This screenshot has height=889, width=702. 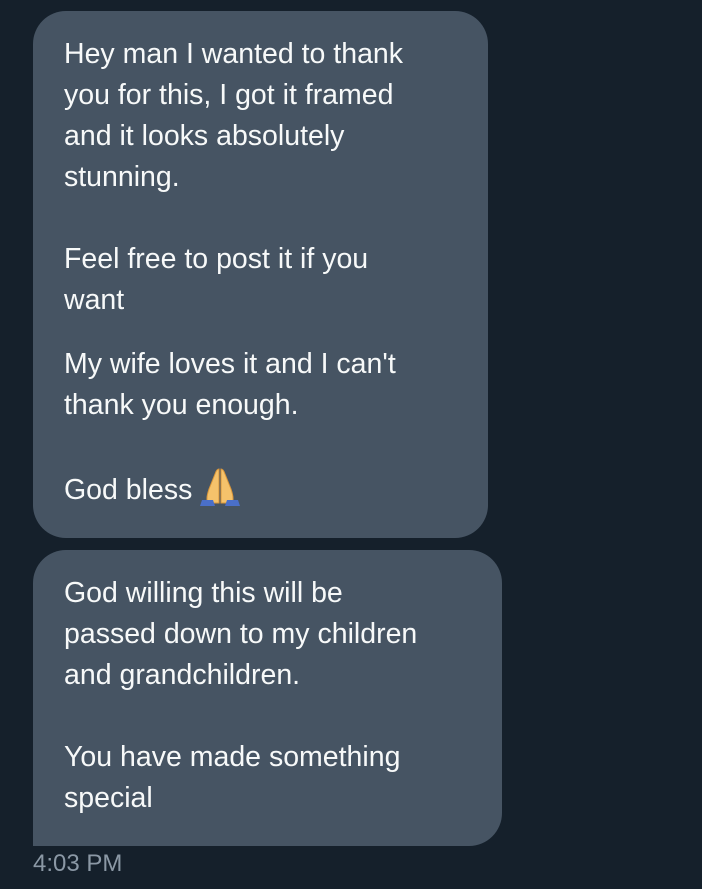 I want to click on message-paragraph: God bless, so click(x=128, y=490).